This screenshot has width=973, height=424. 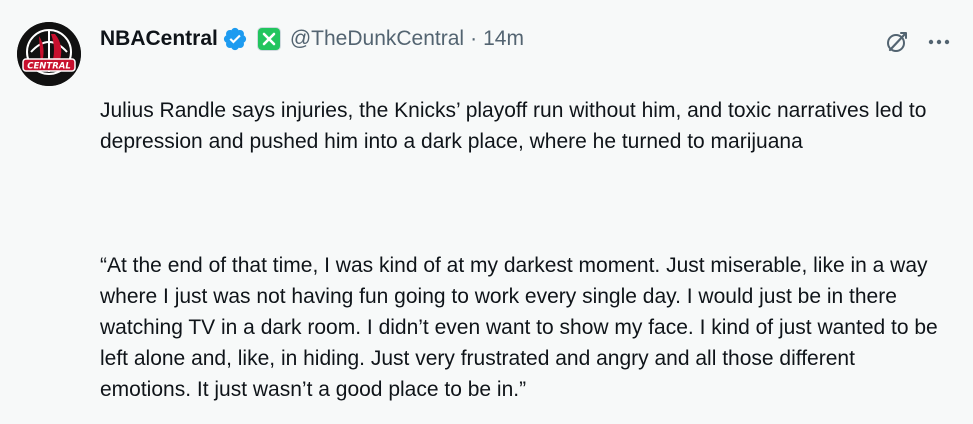 I want to click on grok-icon, so click(x=897, y=42).